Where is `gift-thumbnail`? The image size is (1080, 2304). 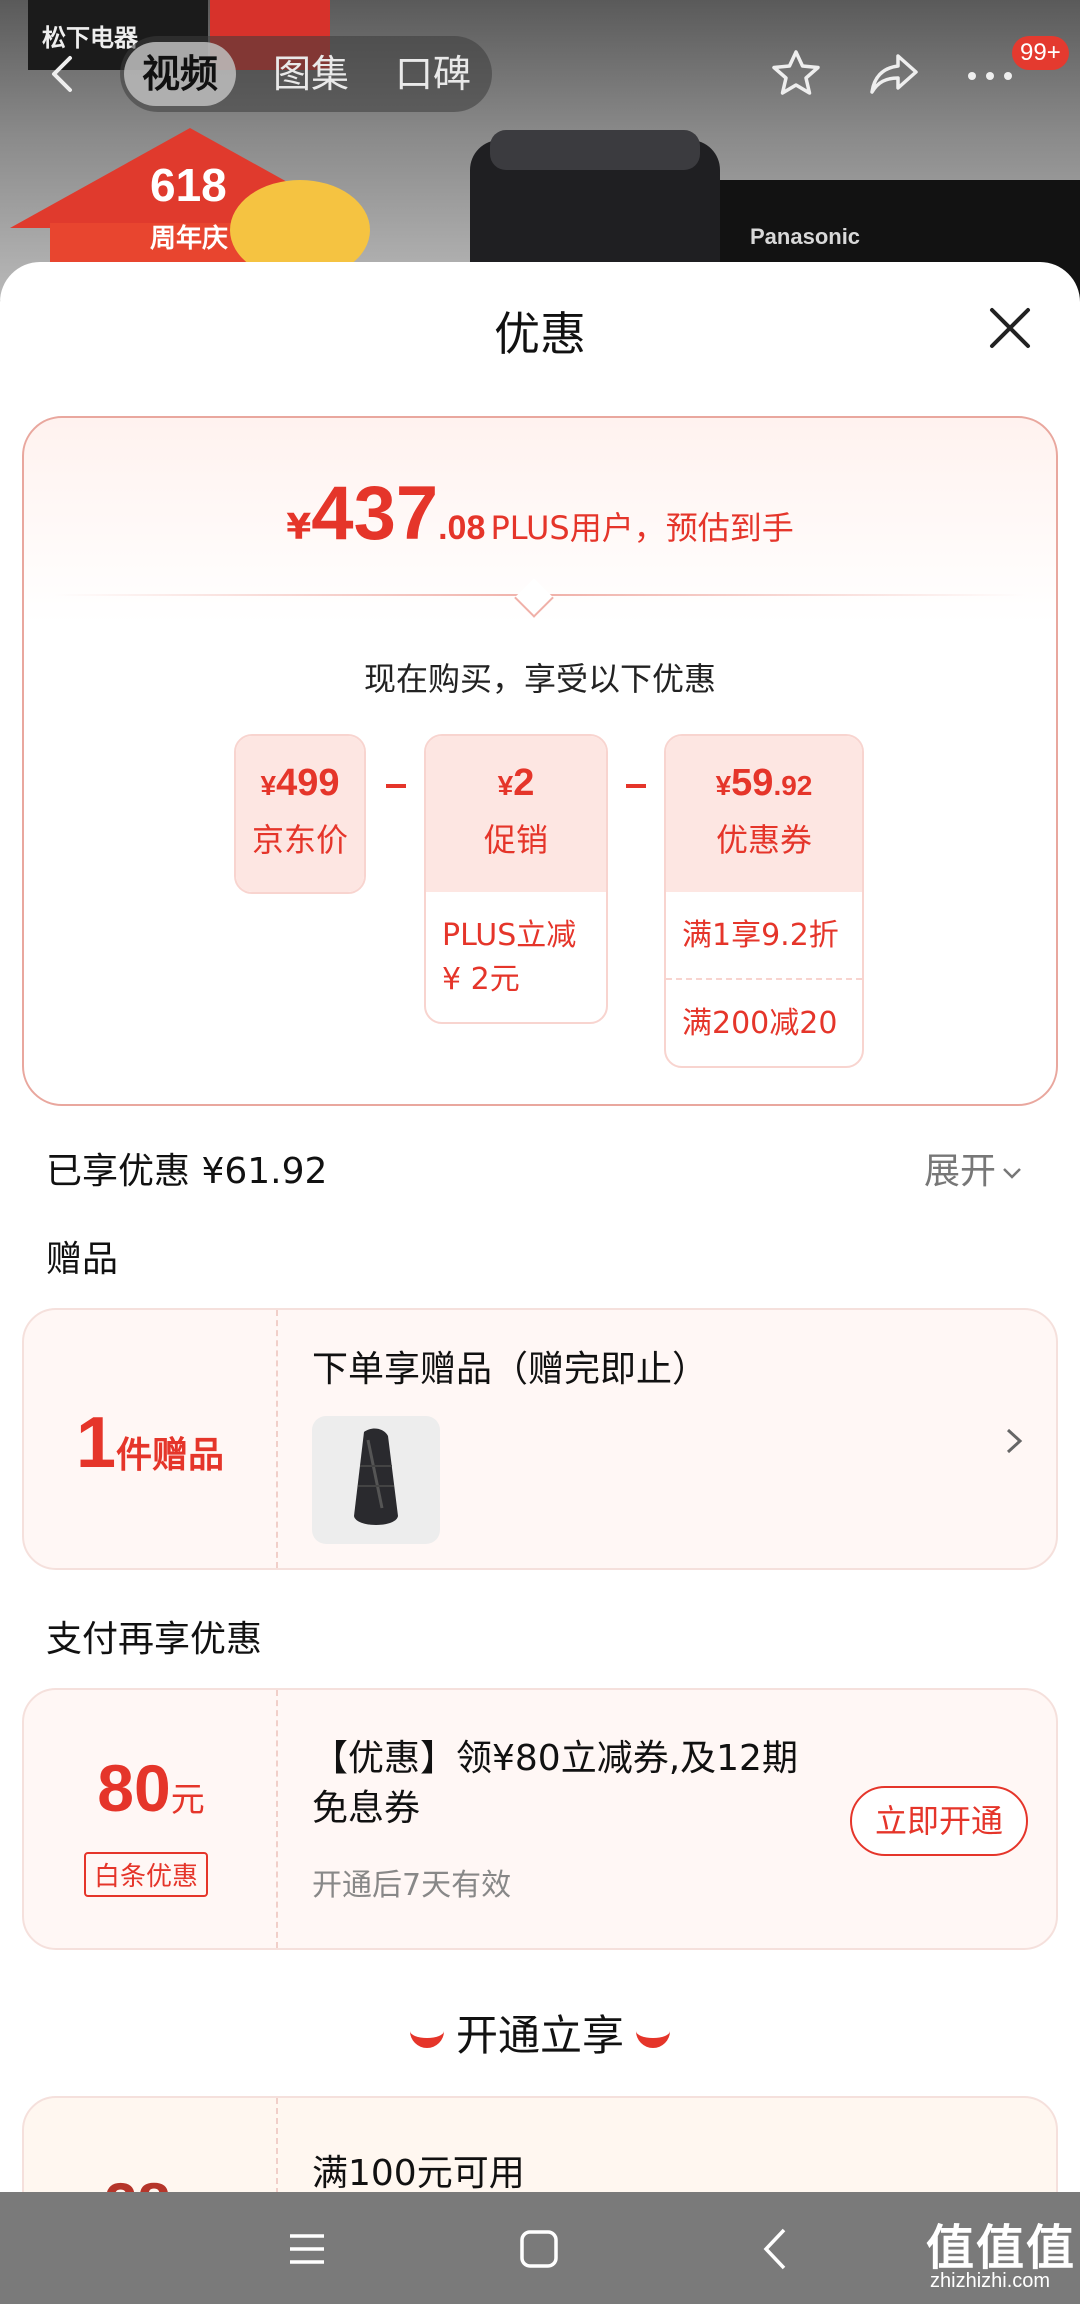 gift-thumbnail is located at coordinates (376, 1480).